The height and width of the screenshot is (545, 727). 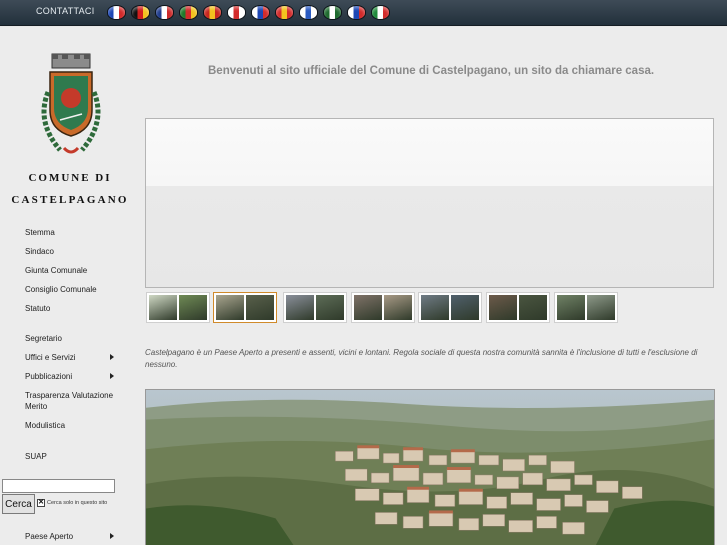 What do you see at coordinates (36, 456) in the screenshot?
I see `sidebar-item-label: SUAP` at bounding box center [36, 456].